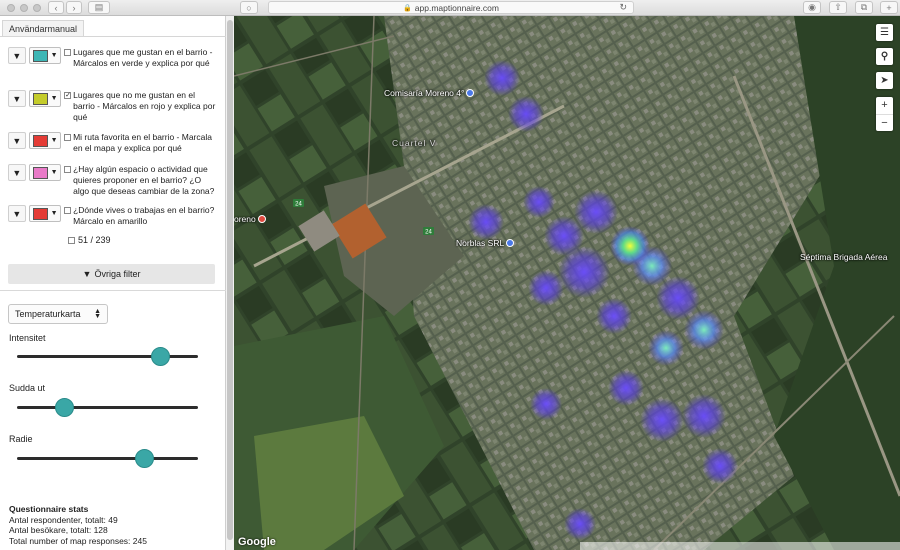  I want to click on url-text: app.maptionnaire.com, so click(456, 7).